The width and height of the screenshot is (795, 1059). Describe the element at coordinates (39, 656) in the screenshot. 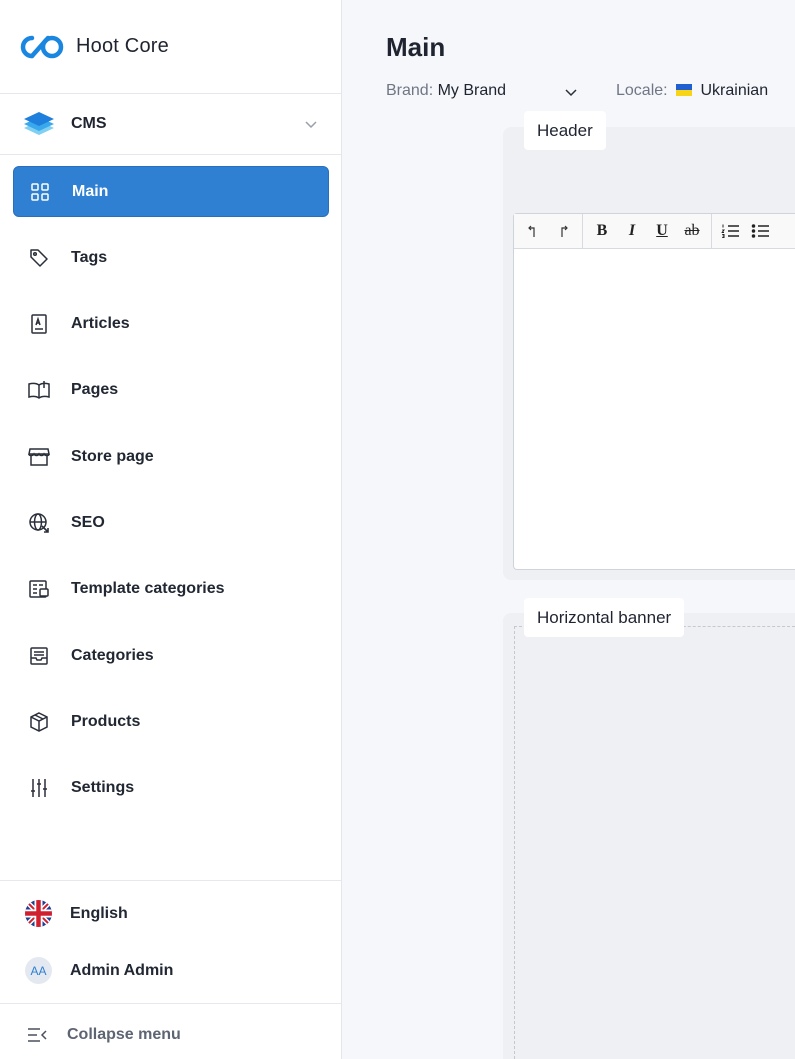

I see `category-icon` at that location.